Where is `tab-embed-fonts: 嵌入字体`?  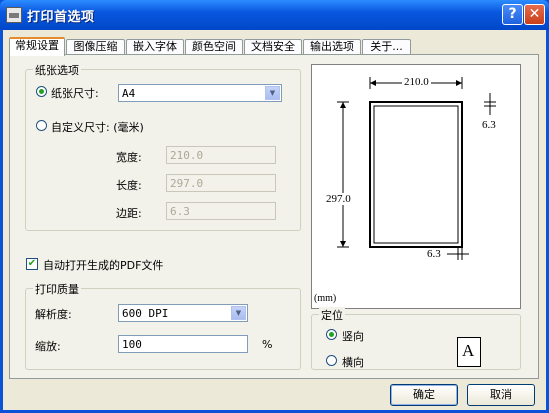 tab-embed-fonts: 嵌入字体 is located at coordinates (155, 47).